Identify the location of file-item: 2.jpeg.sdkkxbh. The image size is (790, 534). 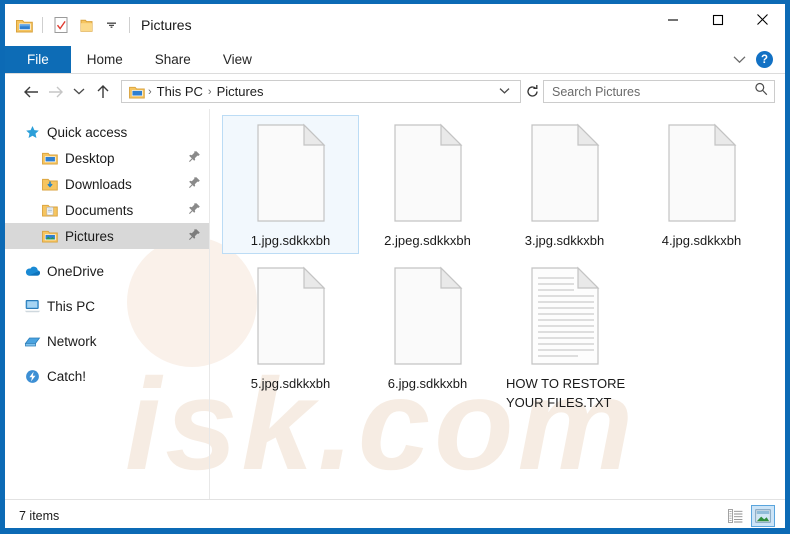
(427, 184).